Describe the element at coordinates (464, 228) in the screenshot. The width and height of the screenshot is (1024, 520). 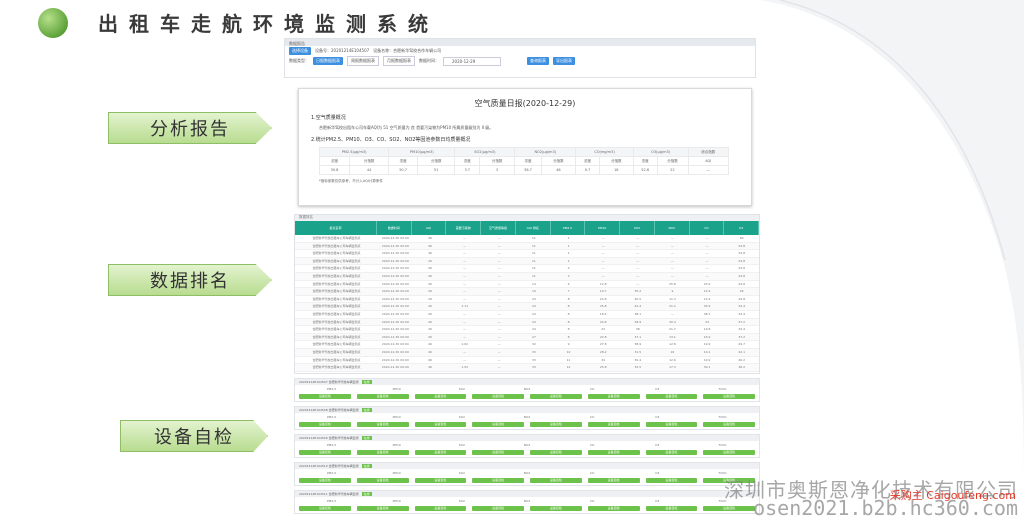
I see `ranking-col-header: 首要污染物` at that location.